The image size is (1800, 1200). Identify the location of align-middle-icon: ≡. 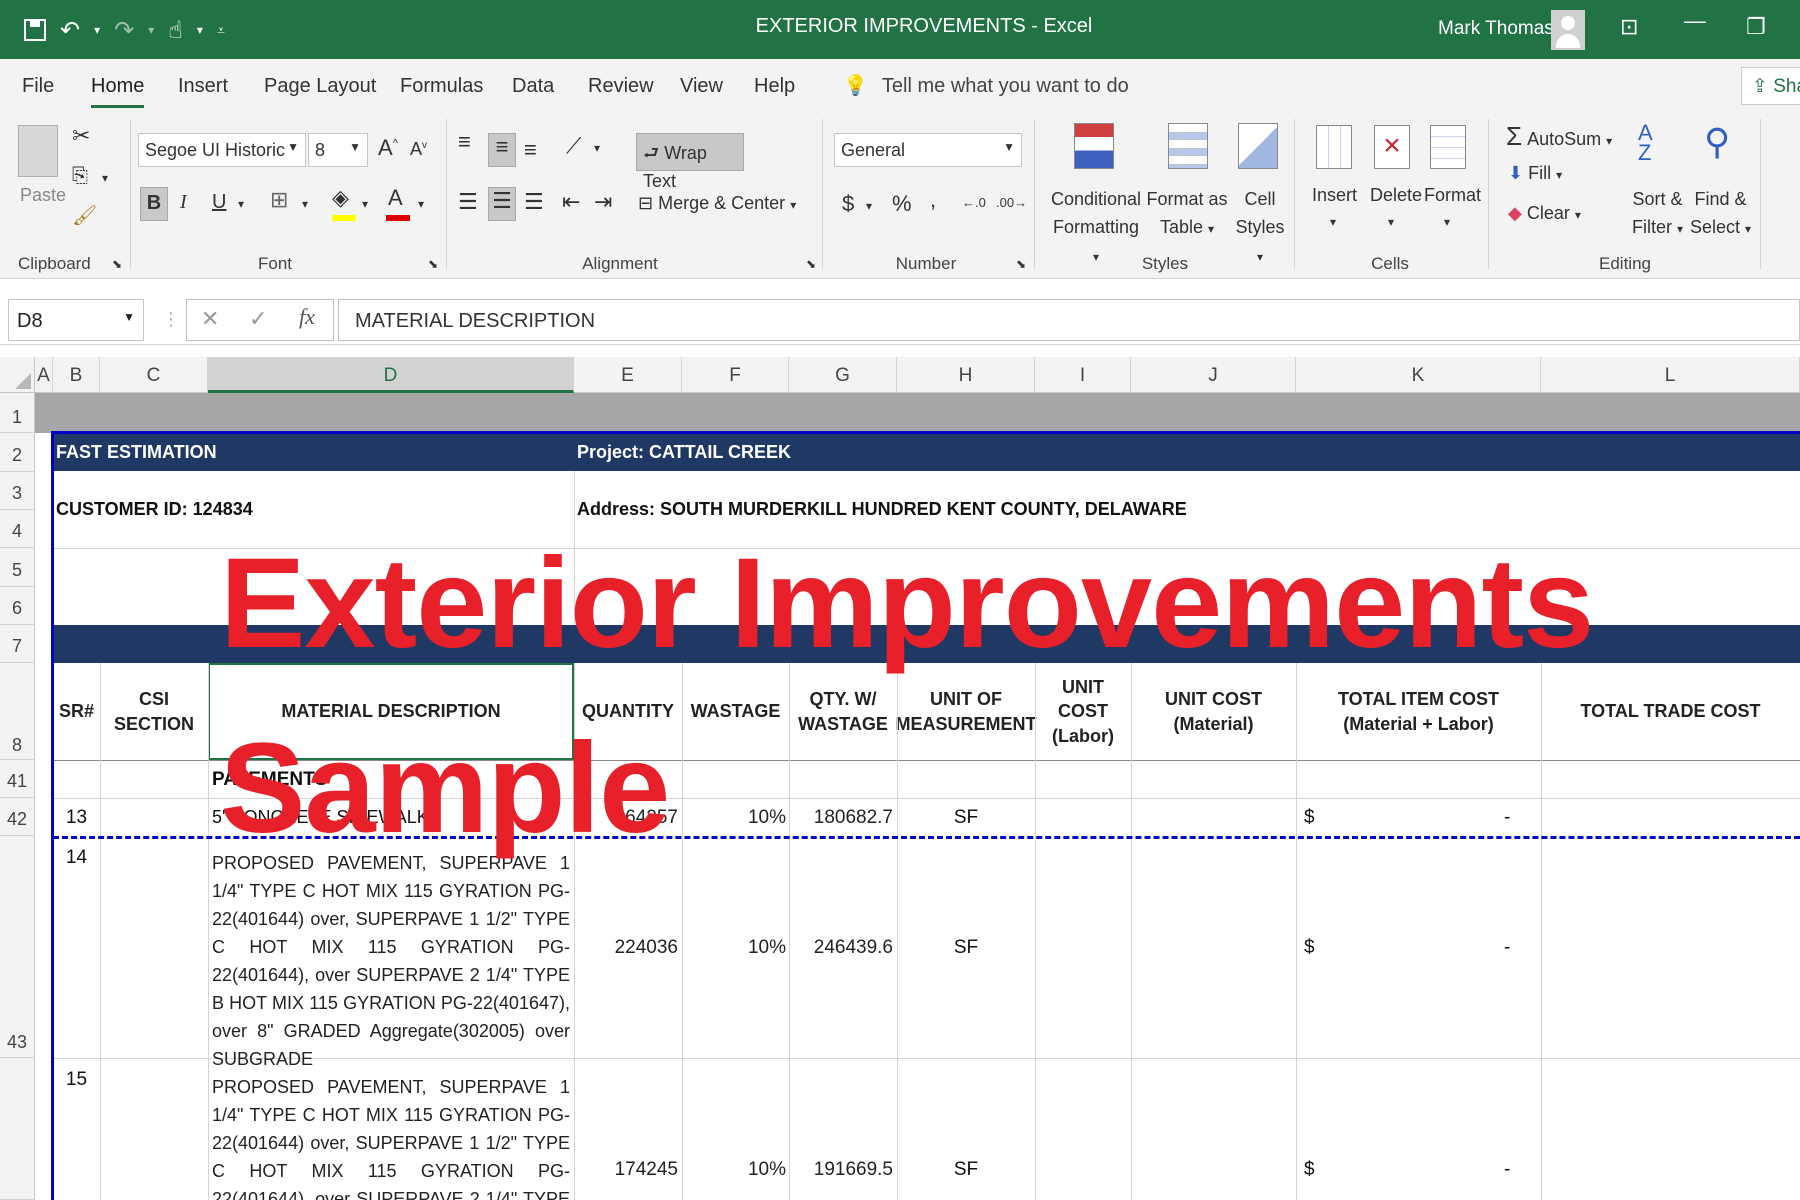
(502, 150).